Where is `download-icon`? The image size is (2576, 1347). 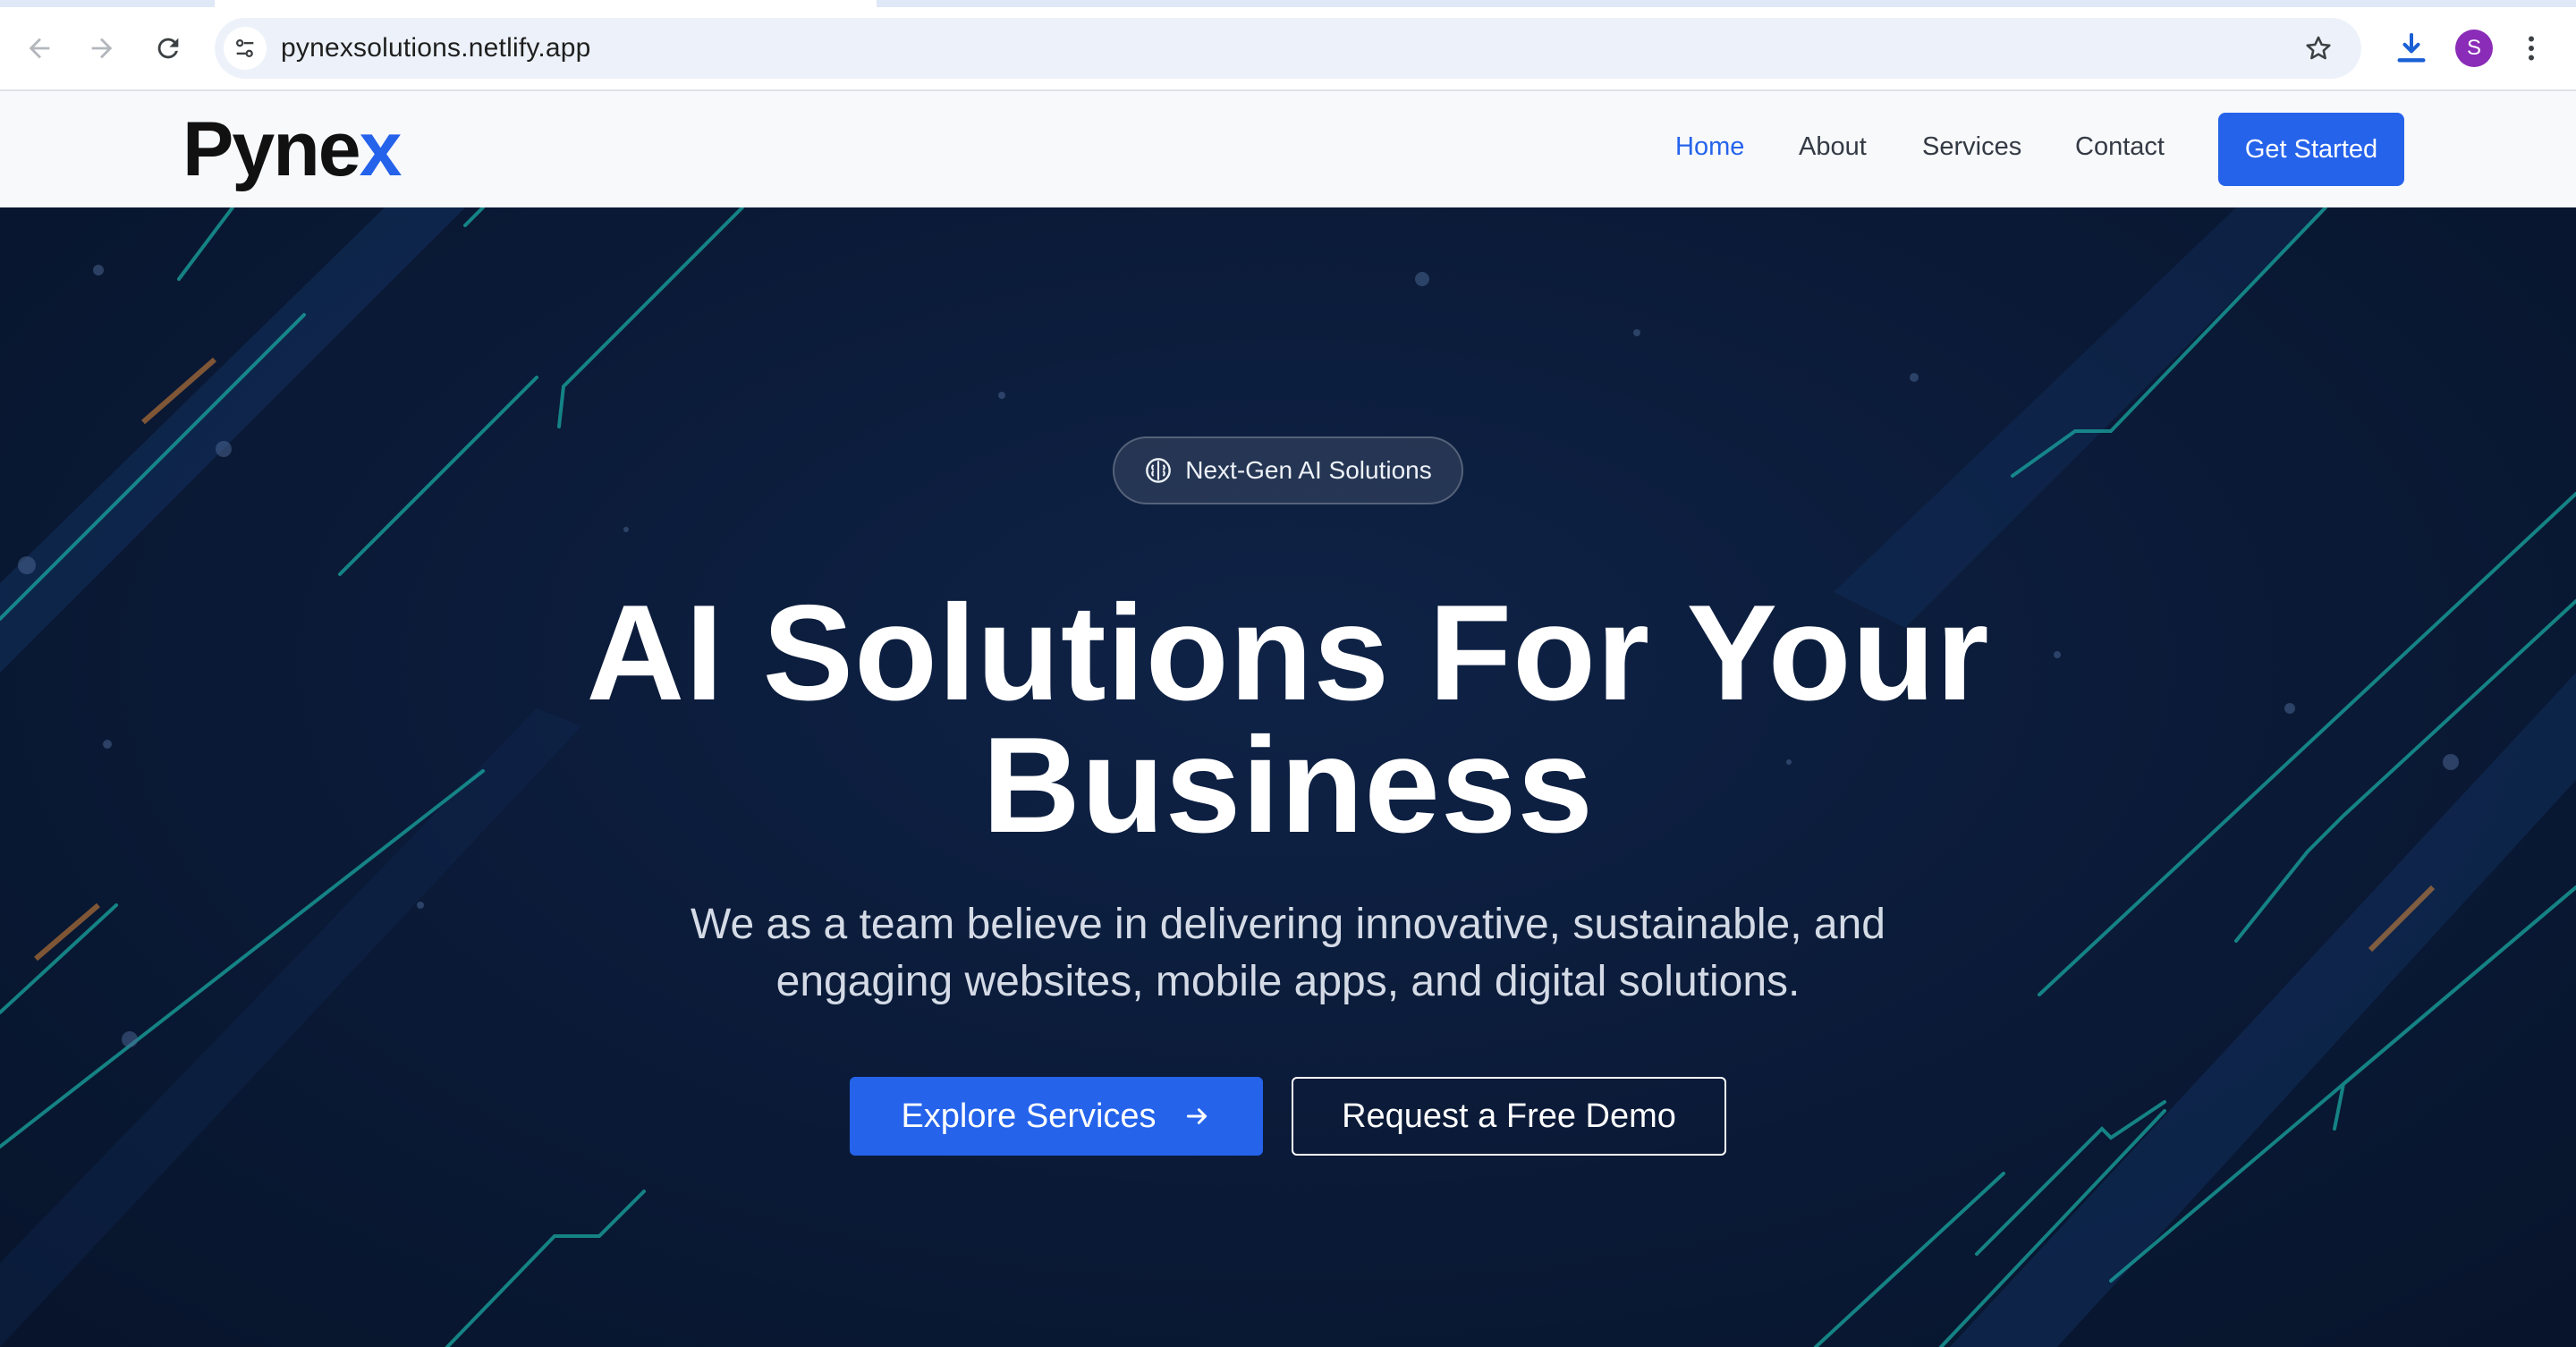
download-icon is located at coordinates (2411, 48).